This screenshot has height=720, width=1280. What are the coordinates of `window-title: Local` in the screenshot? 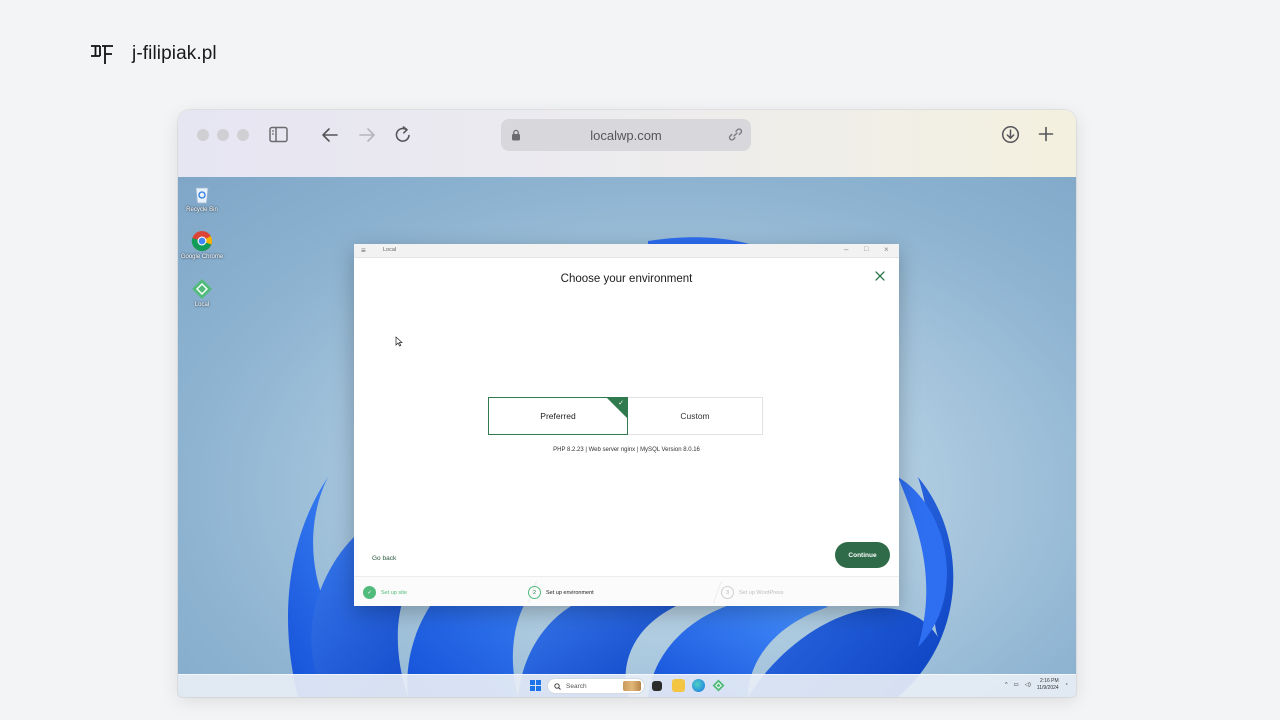 It's located at (390, 250).